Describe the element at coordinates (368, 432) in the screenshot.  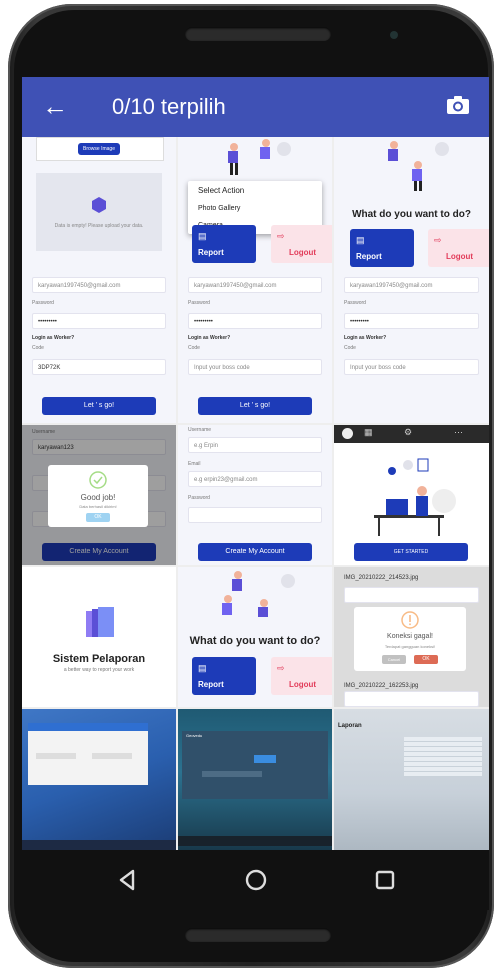
I see `tool-icon: ▦` at that location.